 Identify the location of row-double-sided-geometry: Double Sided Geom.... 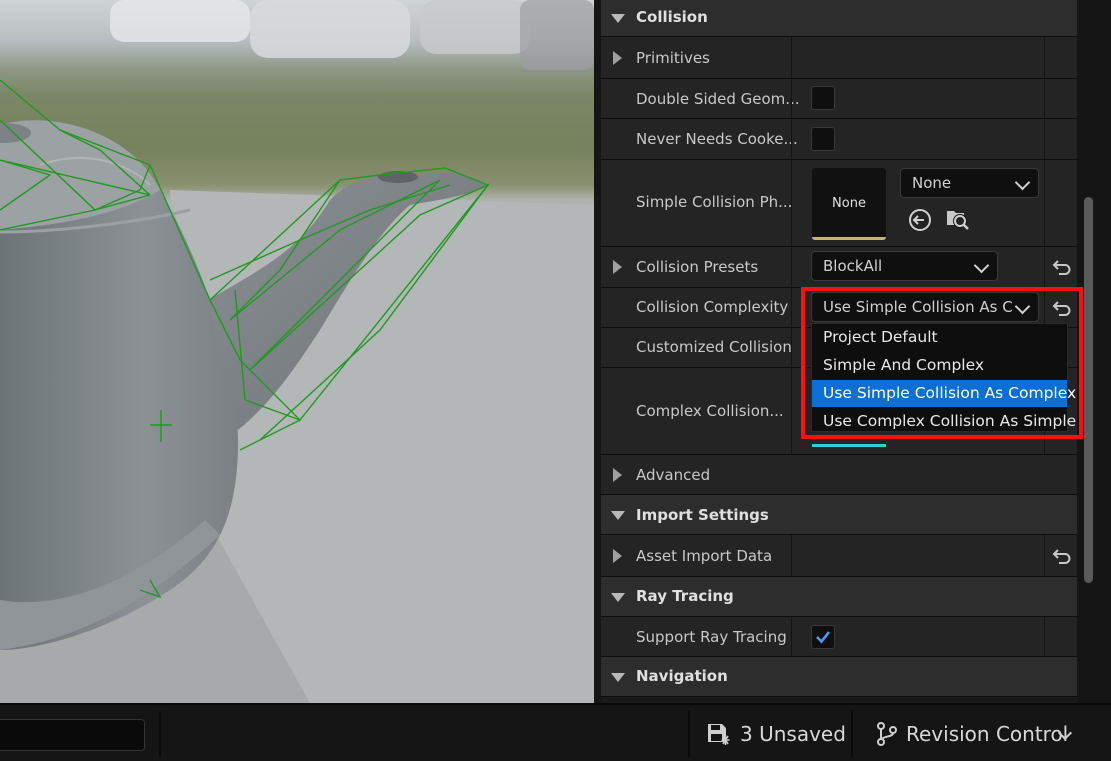
(839, 99).